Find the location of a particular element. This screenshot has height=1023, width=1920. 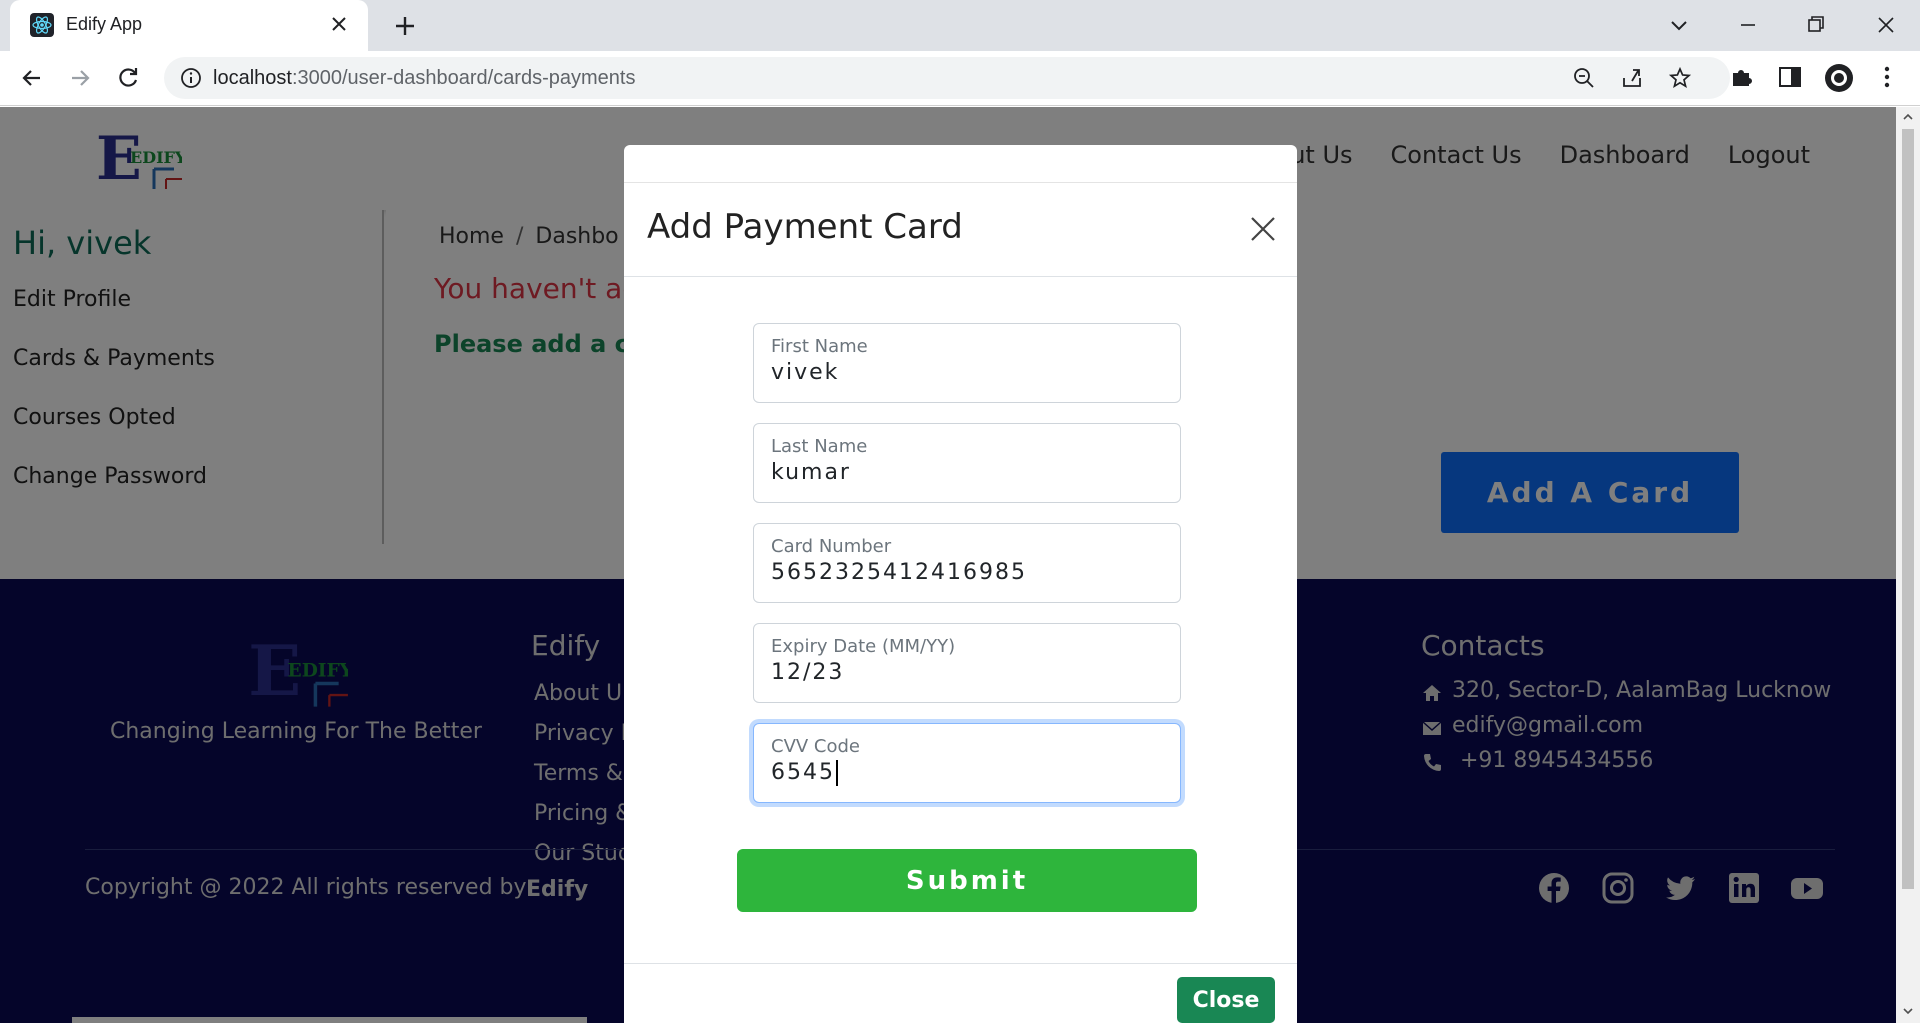

last-name-input: kumar is located at coordinates (966, 472).